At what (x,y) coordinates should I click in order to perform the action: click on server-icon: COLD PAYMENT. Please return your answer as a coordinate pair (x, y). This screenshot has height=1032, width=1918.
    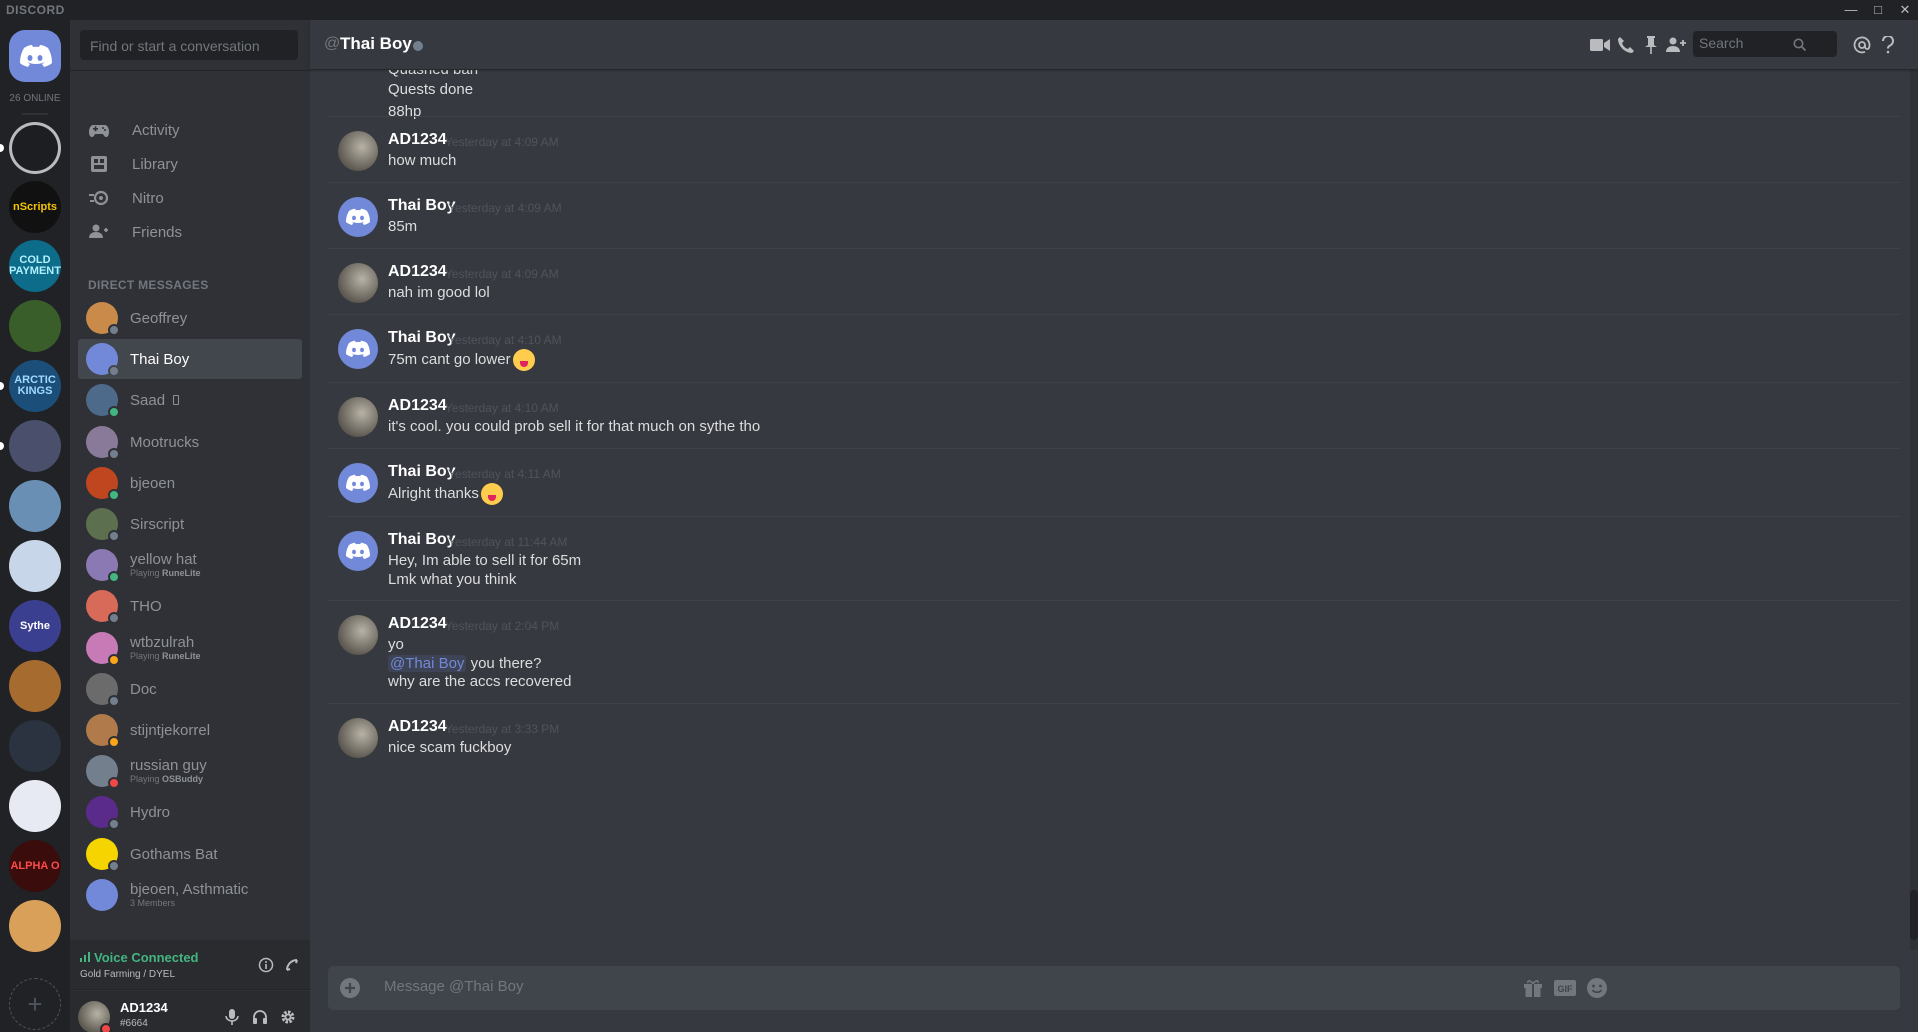
    Looking at the image, I should click on (35, 266).